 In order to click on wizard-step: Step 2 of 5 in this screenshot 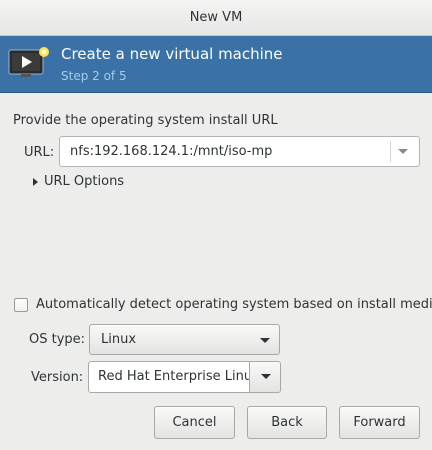, I will do `click(94, 76)`.